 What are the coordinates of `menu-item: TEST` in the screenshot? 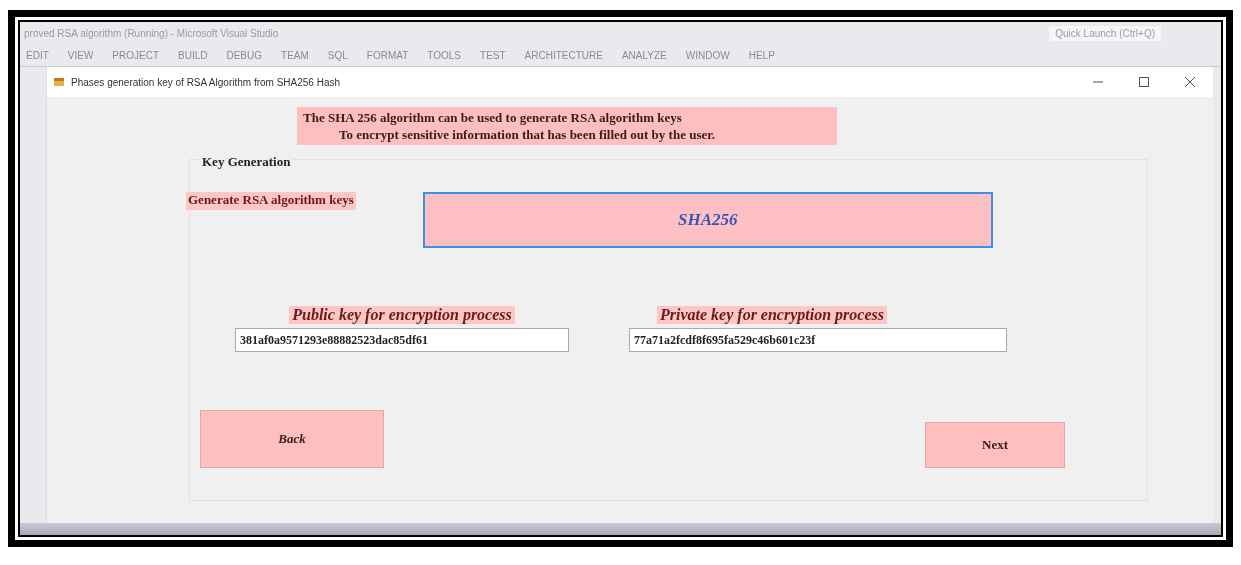 It's located at (493, 55).